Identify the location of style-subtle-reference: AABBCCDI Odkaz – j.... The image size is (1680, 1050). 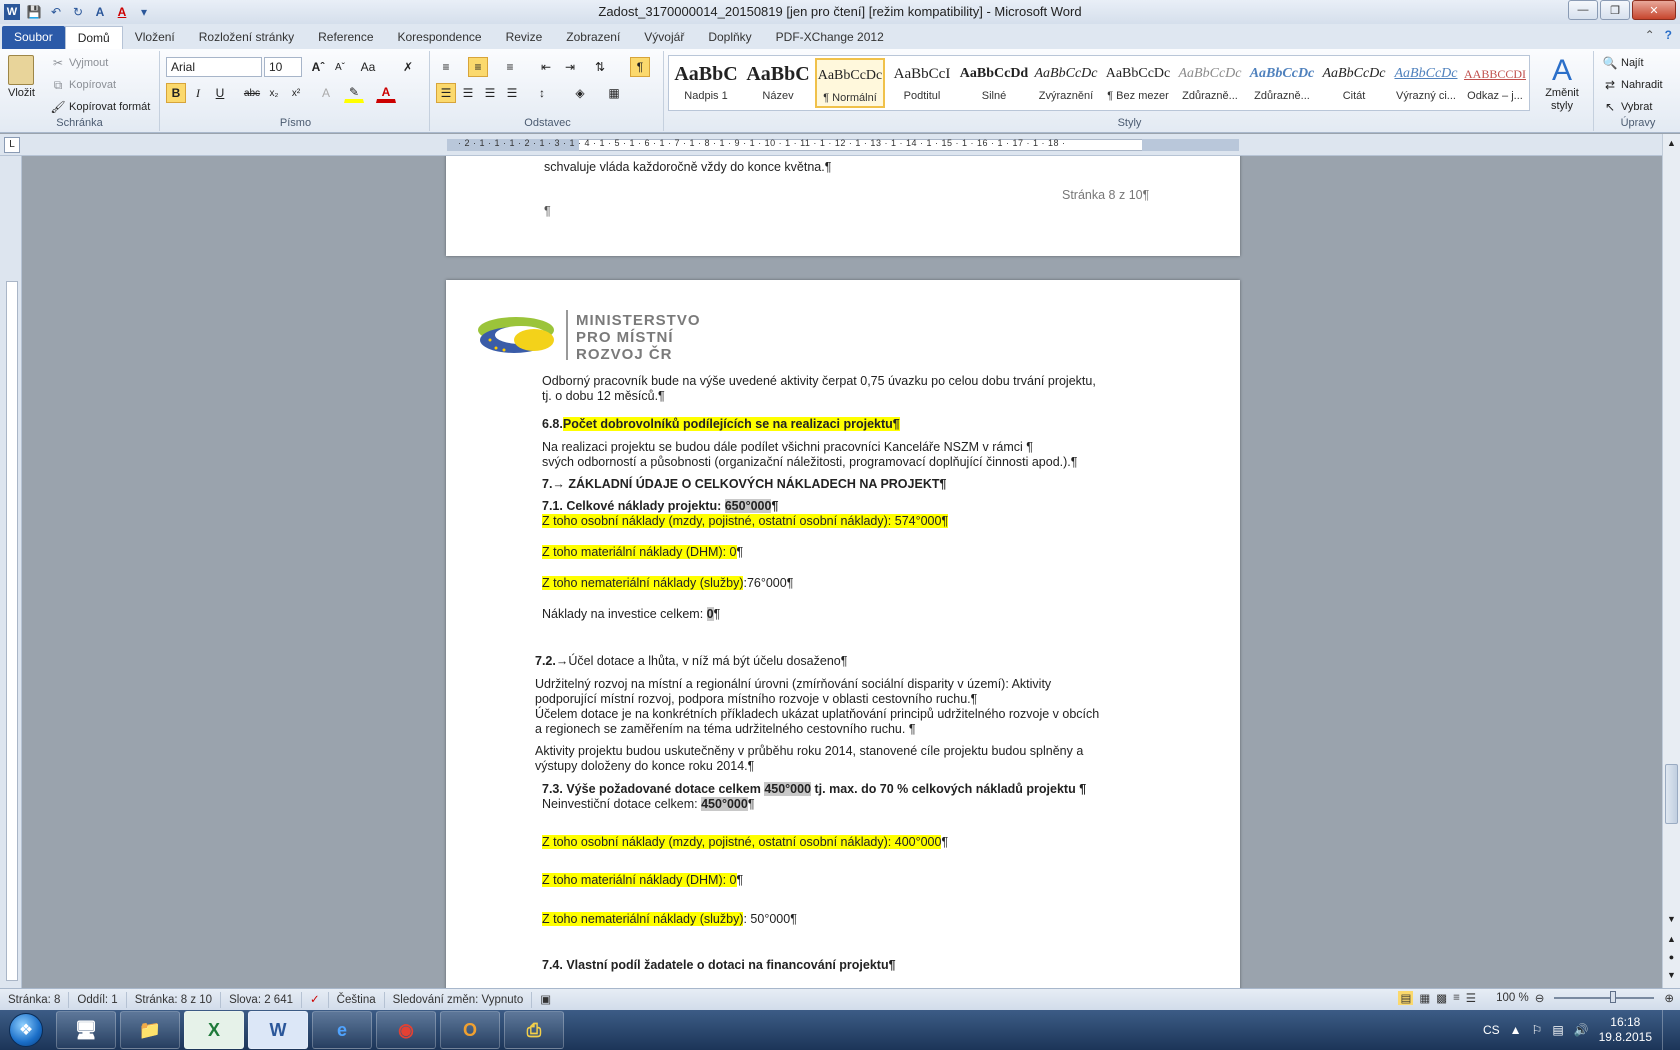
(1495, 83).